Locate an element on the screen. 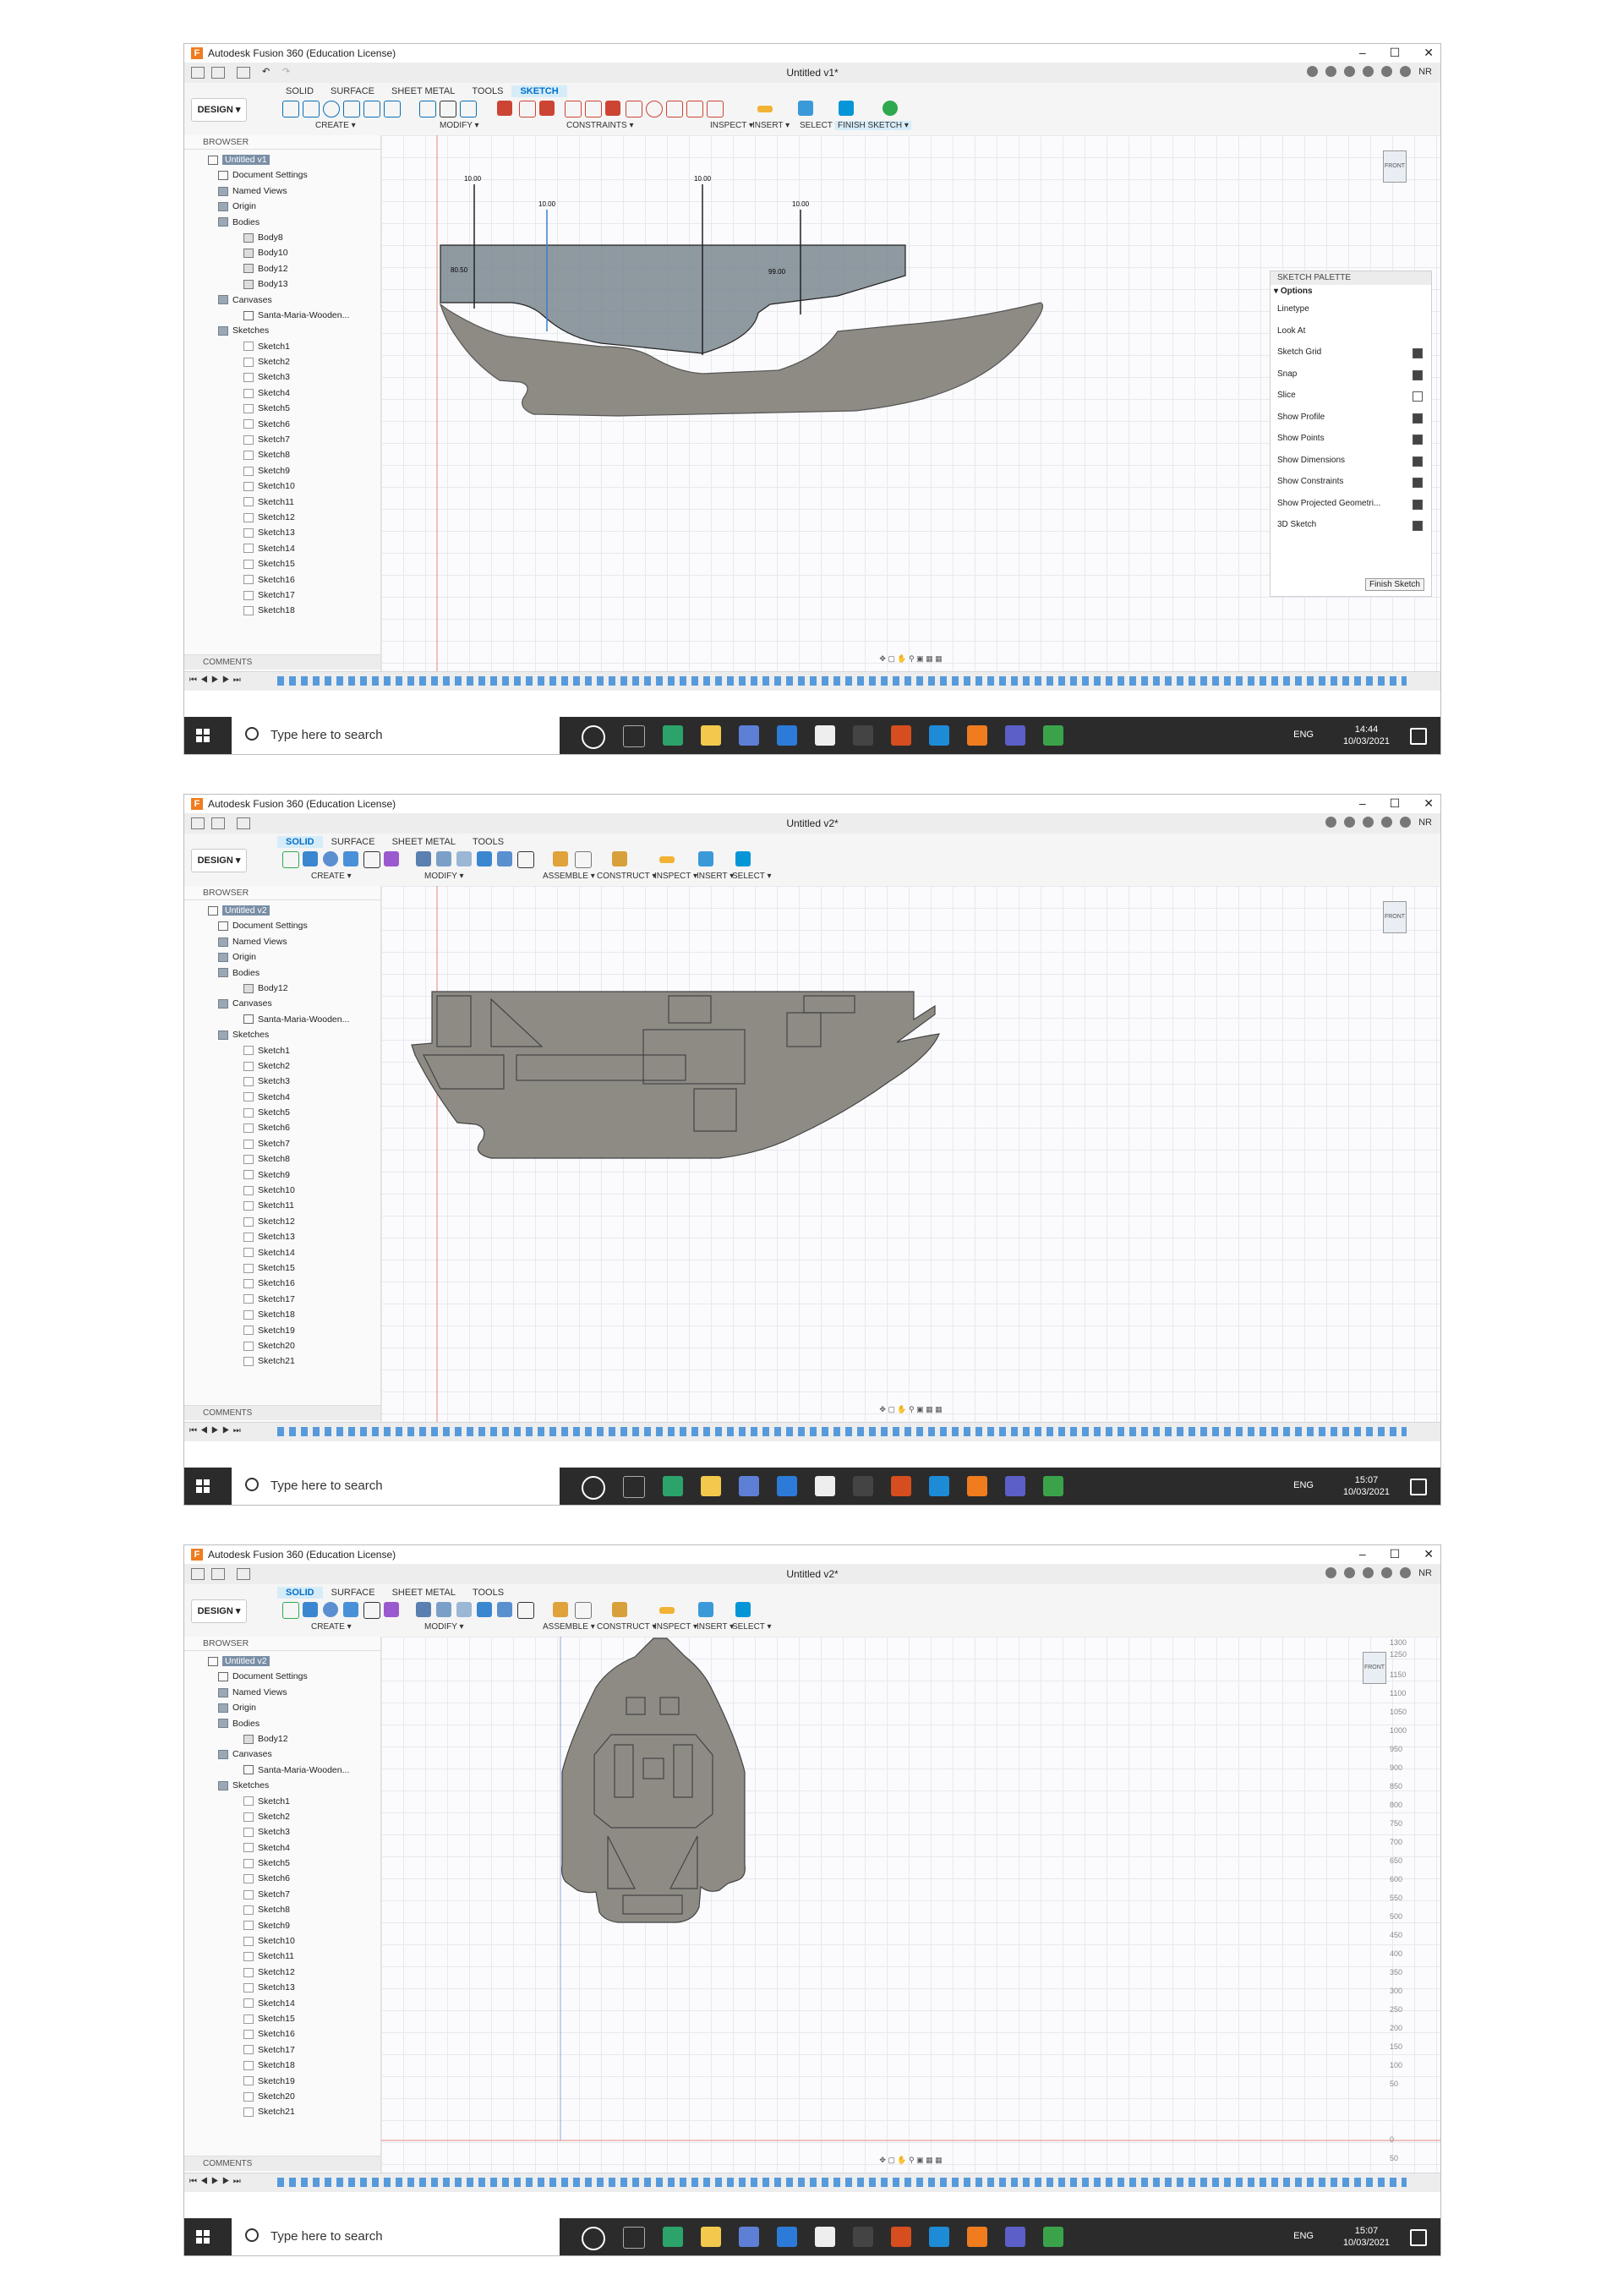 The width and height of the screenshot is (1623, 2296). tree-item: Sketch13 is located at coordinates (285, 532).